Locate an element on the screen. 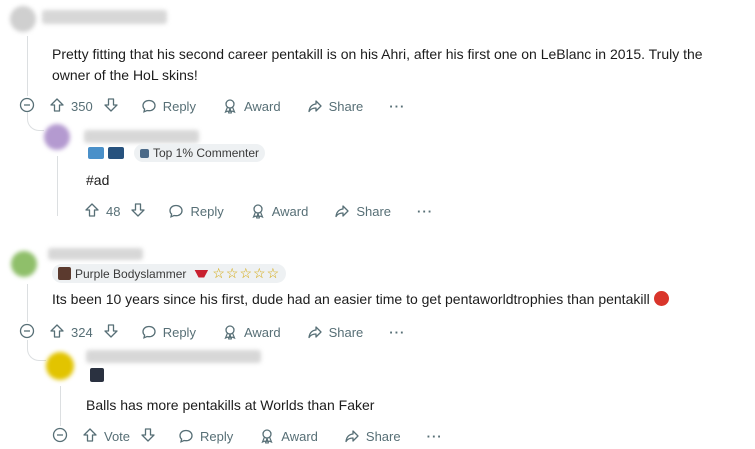 The width and height of the screenshot is (755, 449). comment-actions: 48 Reply Award Share ··· is located at coordinates (258, 211).